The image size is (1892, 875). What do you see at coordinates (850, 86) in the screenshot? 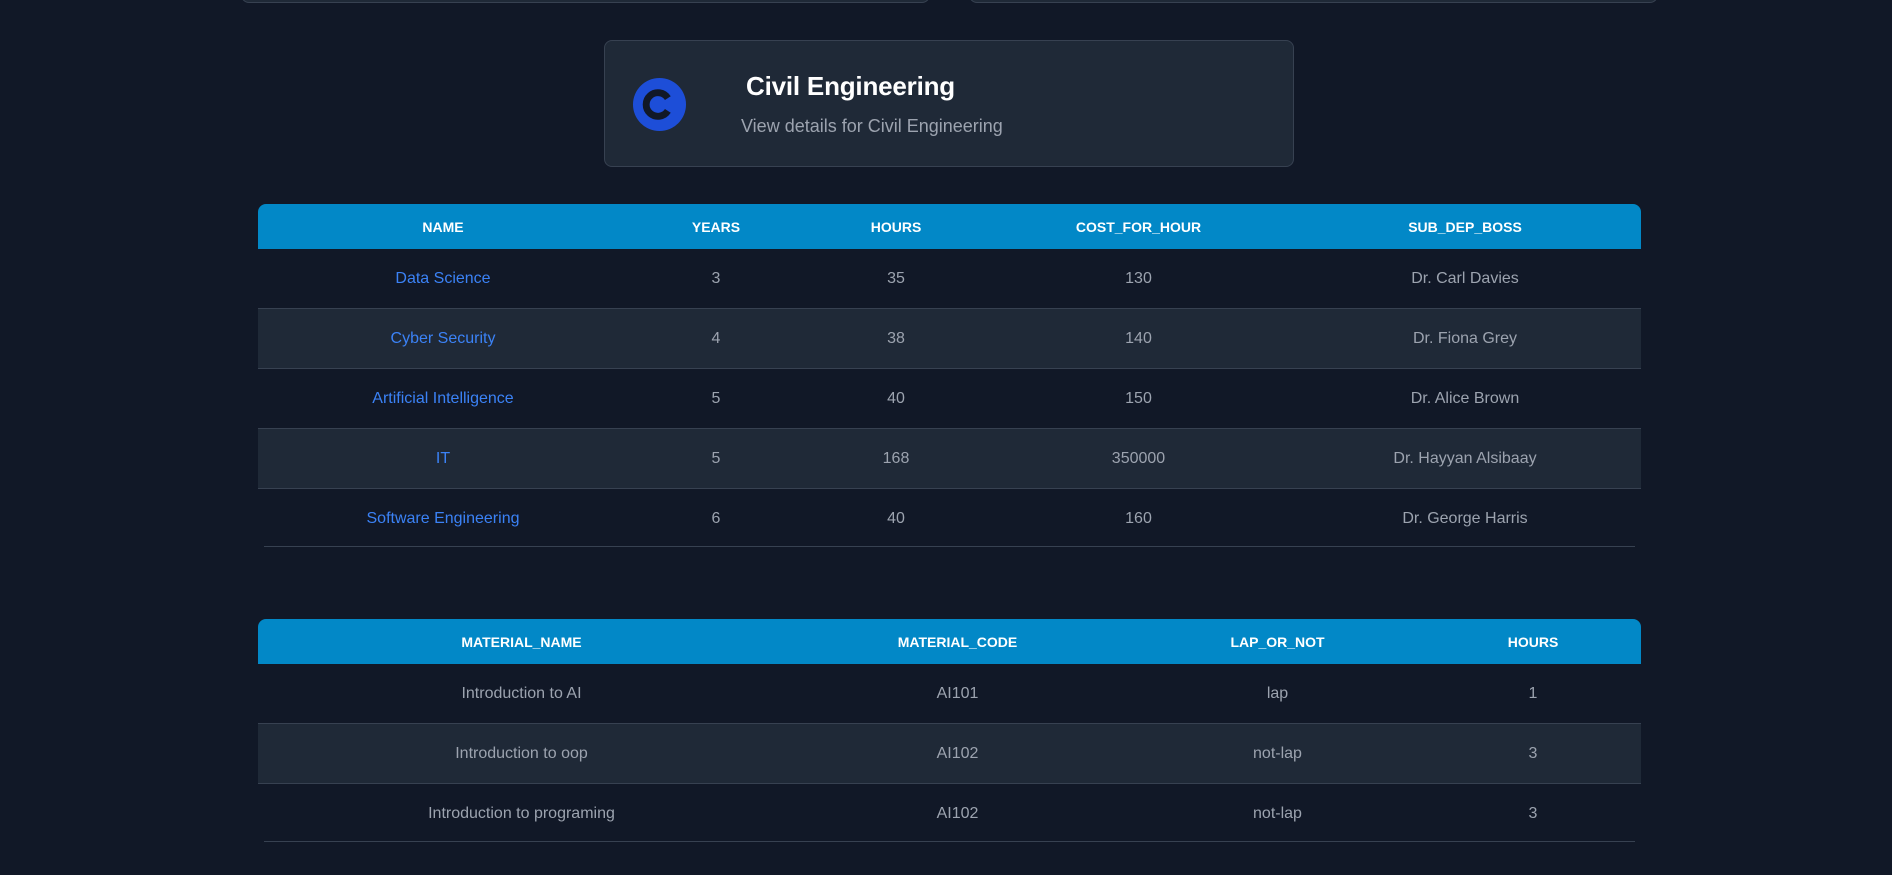
I see `department-title: Civil Engineering` at bounding box center [850, 86].